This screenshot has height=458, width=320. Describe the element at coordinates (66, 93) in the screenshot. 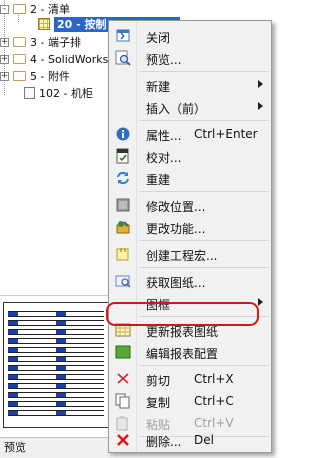

I see `tree-item-label: 102 - 机柜` at that location.